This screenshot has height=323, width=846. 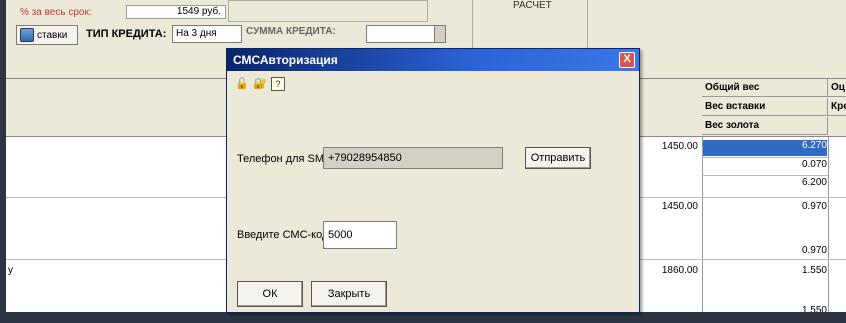 I want to click on send-button: Отправить, so click(x=558, y=158).